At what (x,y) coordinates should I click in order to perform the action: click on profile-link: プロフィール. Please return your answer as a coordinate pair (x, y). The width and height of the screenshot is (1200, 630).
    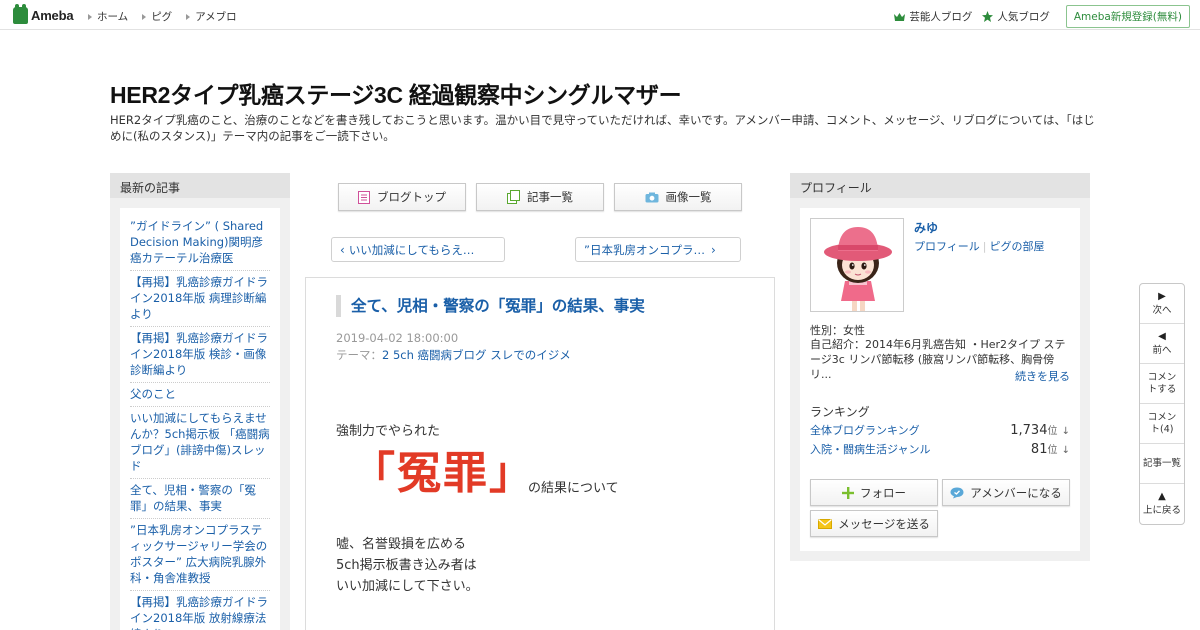
    Looking at the image, I should click on (947, 246).